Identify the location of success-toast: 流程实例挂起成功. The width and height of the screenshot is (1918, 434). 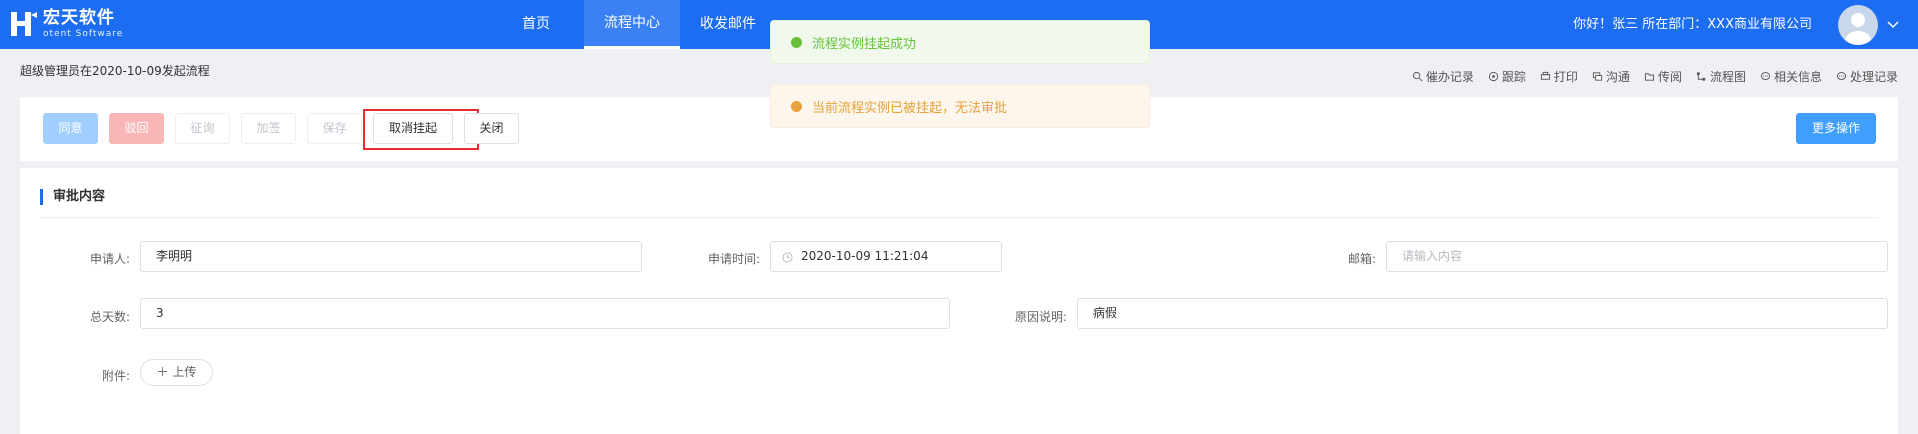
(960, 42).